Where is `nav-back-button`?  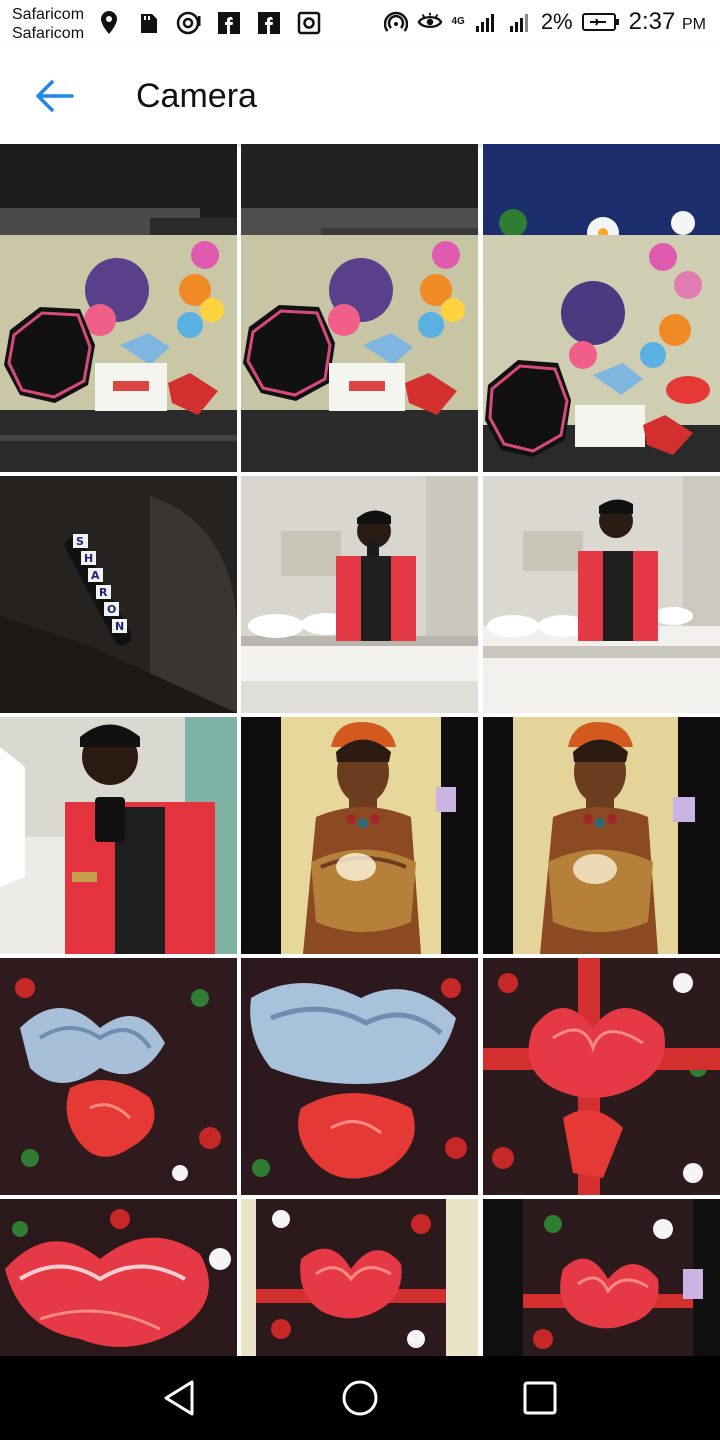 nav-back-button is located at coordinates (180, 1398).